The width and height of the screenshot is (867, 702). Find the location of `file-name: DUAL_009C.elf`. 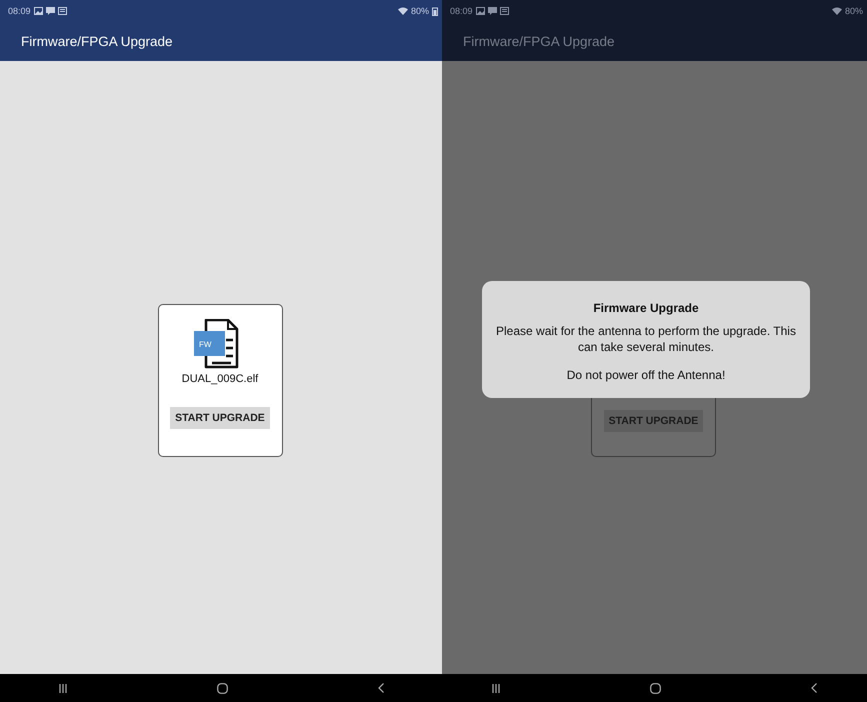

file-name: DUAL_009C.elf is located at coordinates (220, 379).